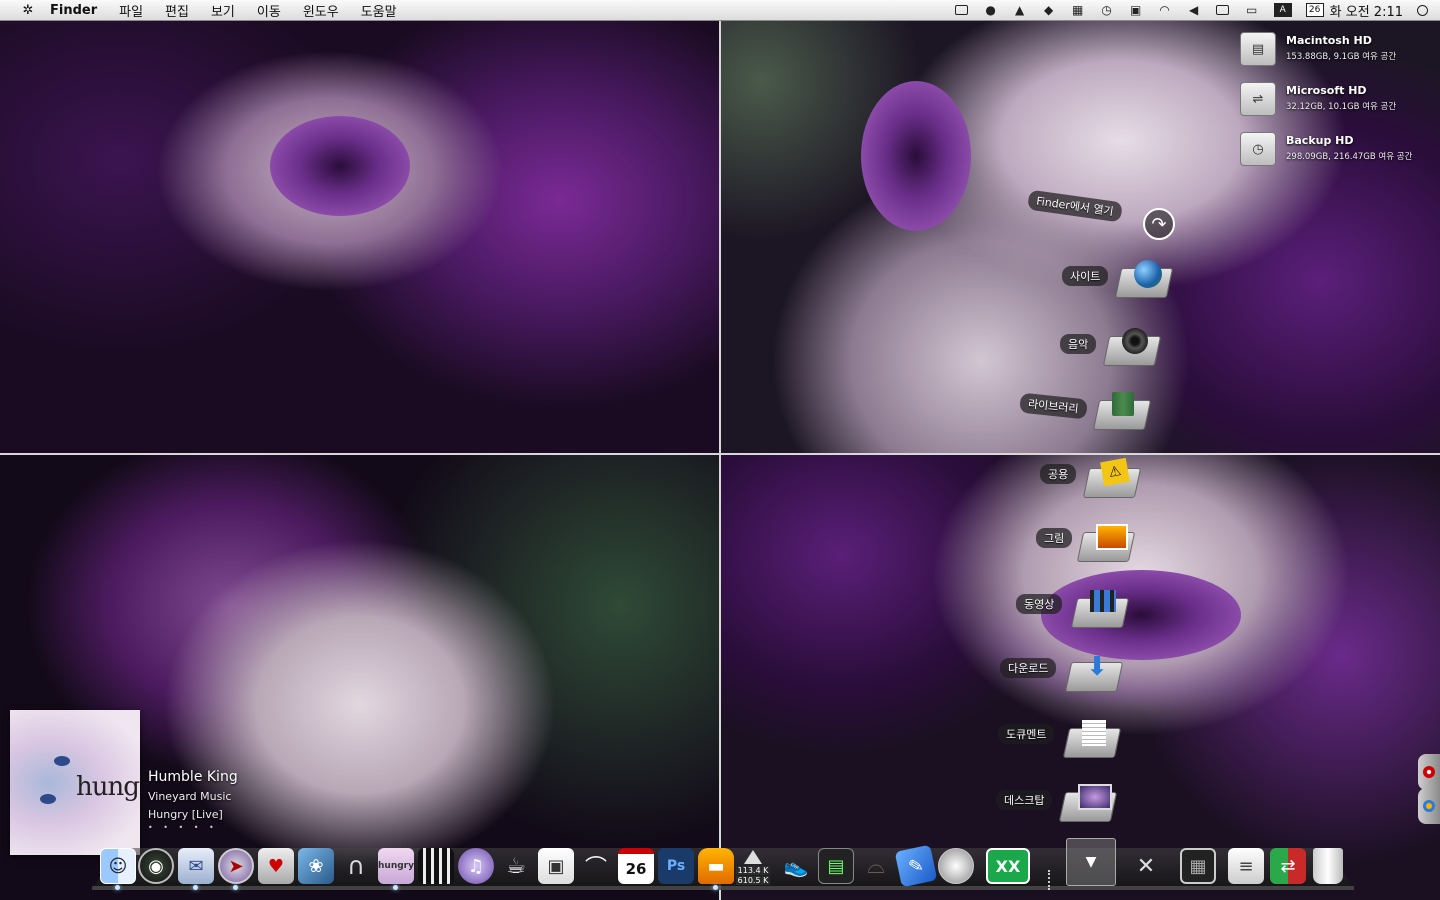 This screenshot has height=900, width=1440. I want to click on menu-view: 보기, so click(223, 10).